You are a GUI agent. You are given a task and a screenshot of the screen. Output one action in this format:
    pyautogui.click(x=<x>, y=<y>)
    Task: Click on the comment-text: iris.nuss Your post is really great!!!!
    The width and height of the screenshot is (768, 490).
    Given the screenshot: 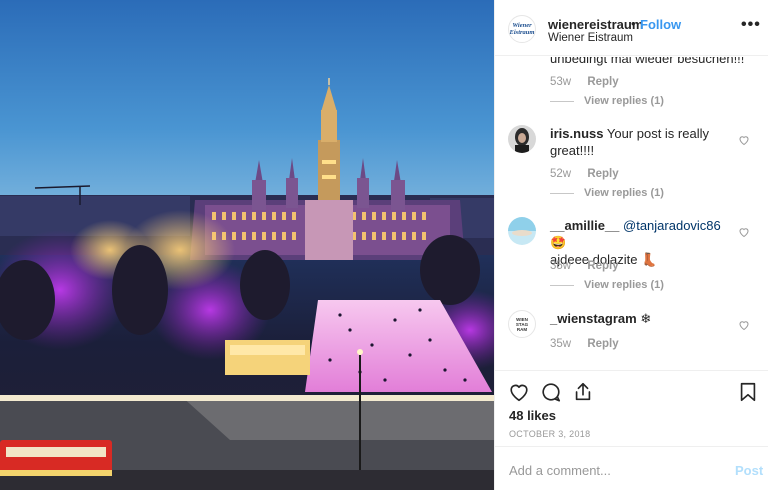 What is the action you would take?
    pyautogui.click(x=640, y=142)
    